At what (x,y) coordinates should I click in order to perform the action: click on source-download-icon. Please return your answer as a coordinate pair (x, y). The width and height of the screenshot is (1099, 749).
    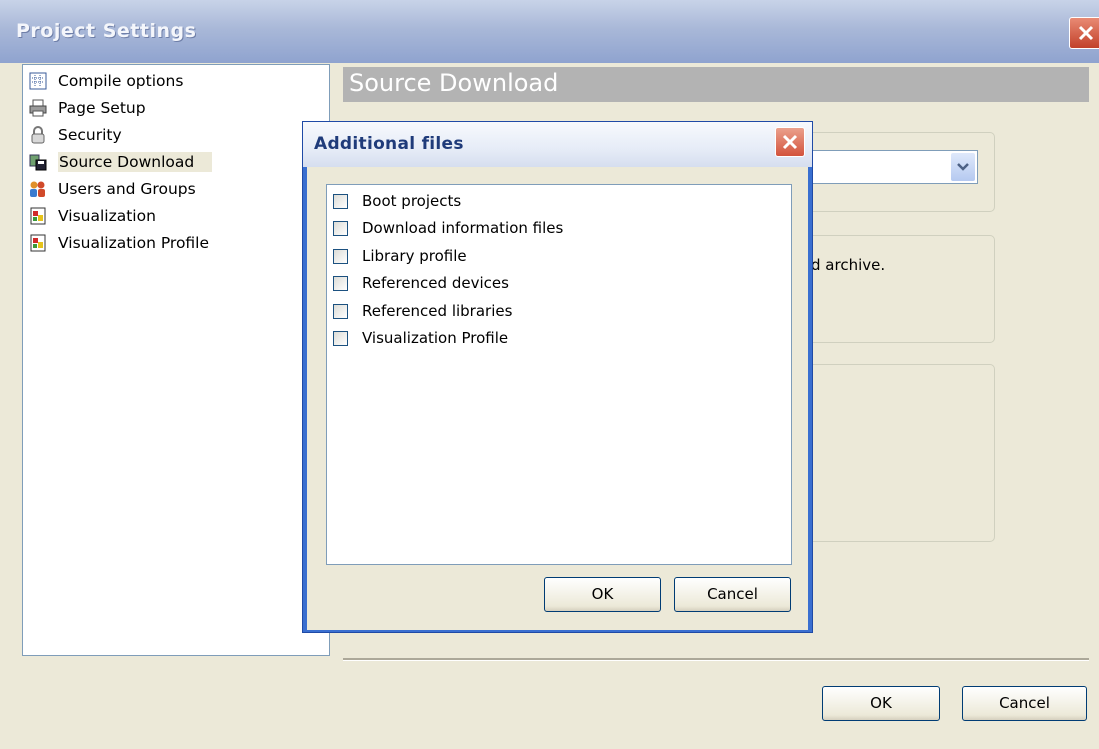
    Looking at the image, I should click on (38, 162).